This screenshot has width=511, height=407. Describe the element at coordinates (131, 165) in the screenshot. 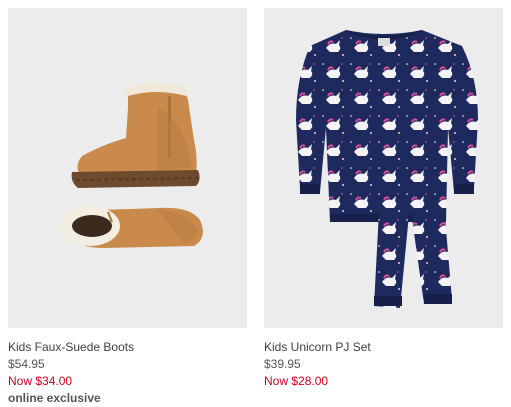

I see `boots-icon` at that location.